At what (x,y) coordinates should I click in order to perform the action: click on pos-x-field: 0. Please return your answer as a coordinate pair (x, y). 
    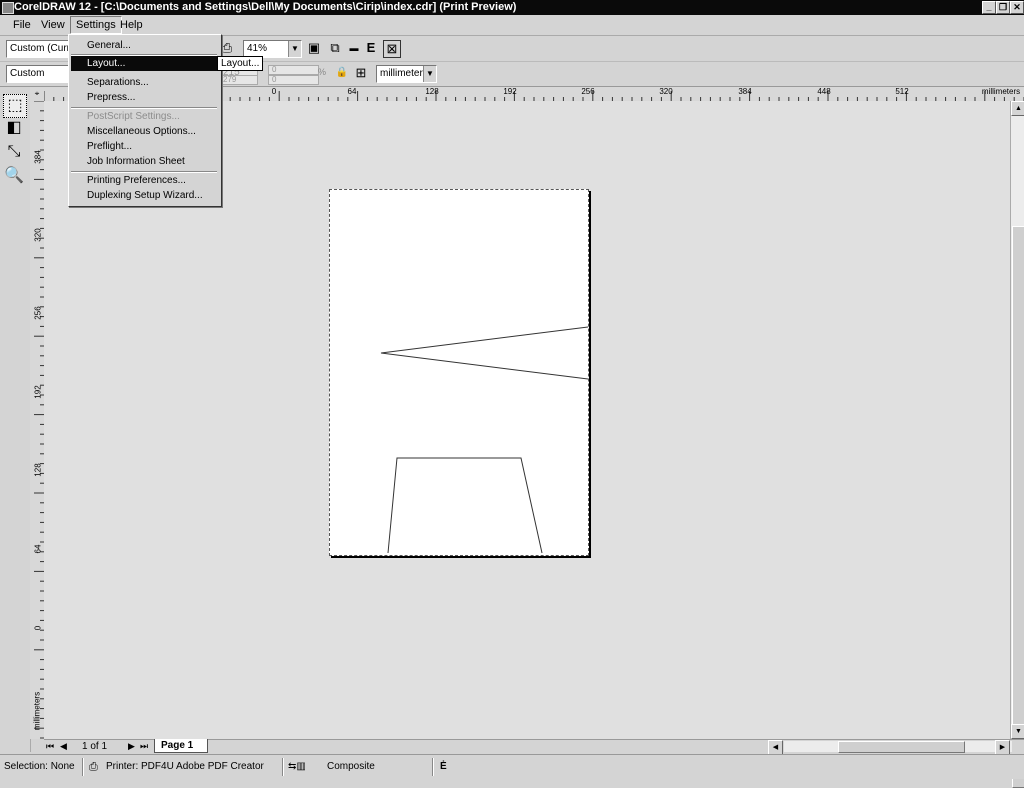
    Looking at the image, I should click on (293, 70).